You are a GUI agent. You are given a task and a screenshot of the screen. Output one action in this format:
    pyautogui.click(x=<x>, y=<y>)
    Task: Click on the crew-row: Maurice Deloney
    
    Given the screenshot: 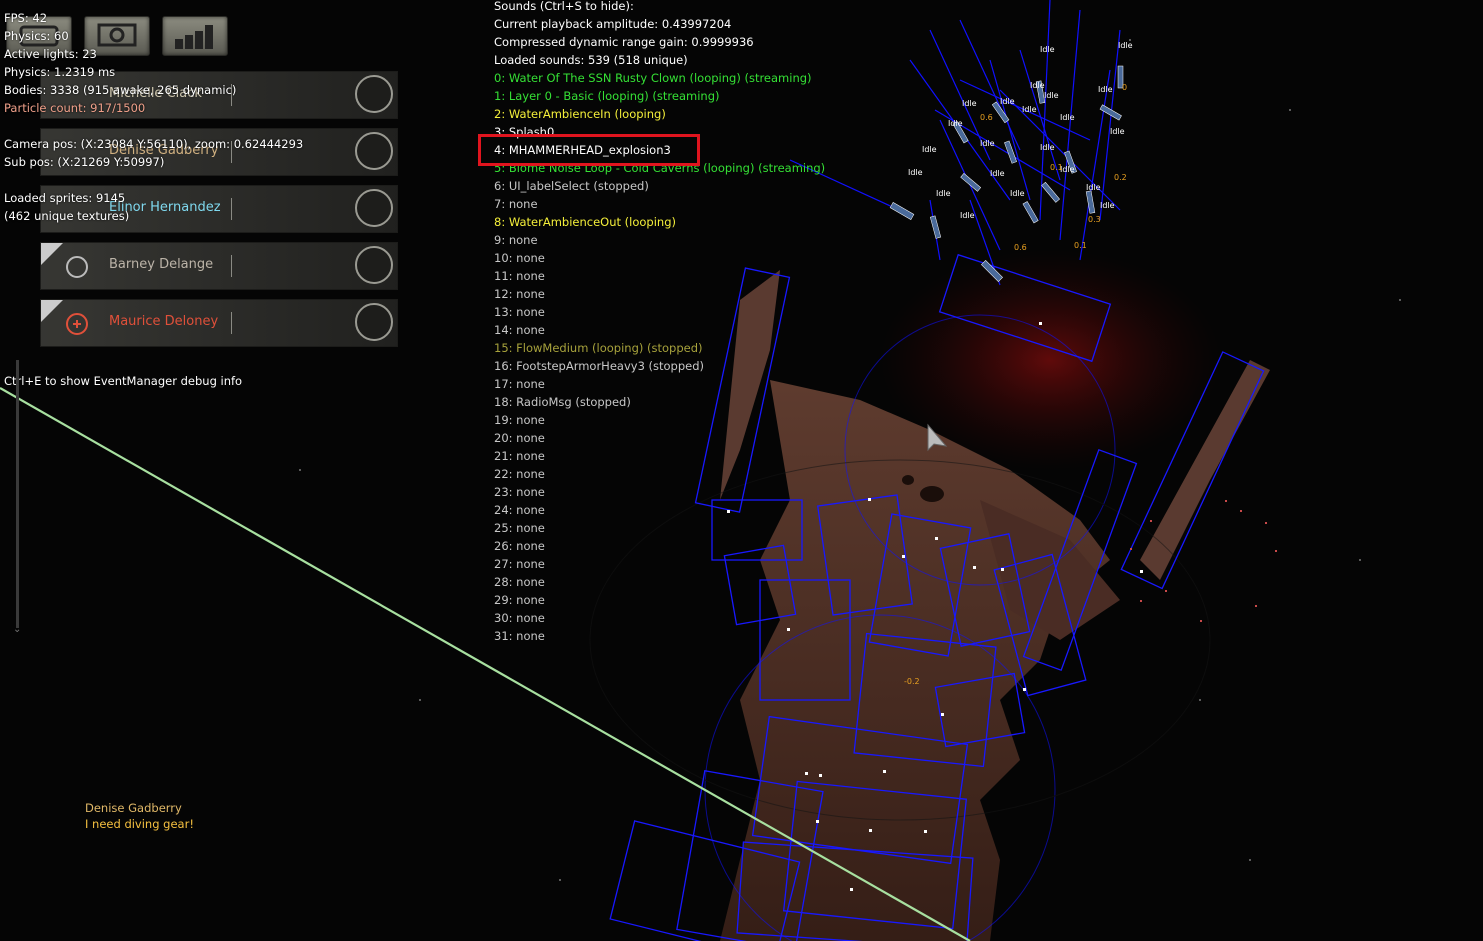 What is the action you would take?
    pyautogui.click(x=219, y=323)
    